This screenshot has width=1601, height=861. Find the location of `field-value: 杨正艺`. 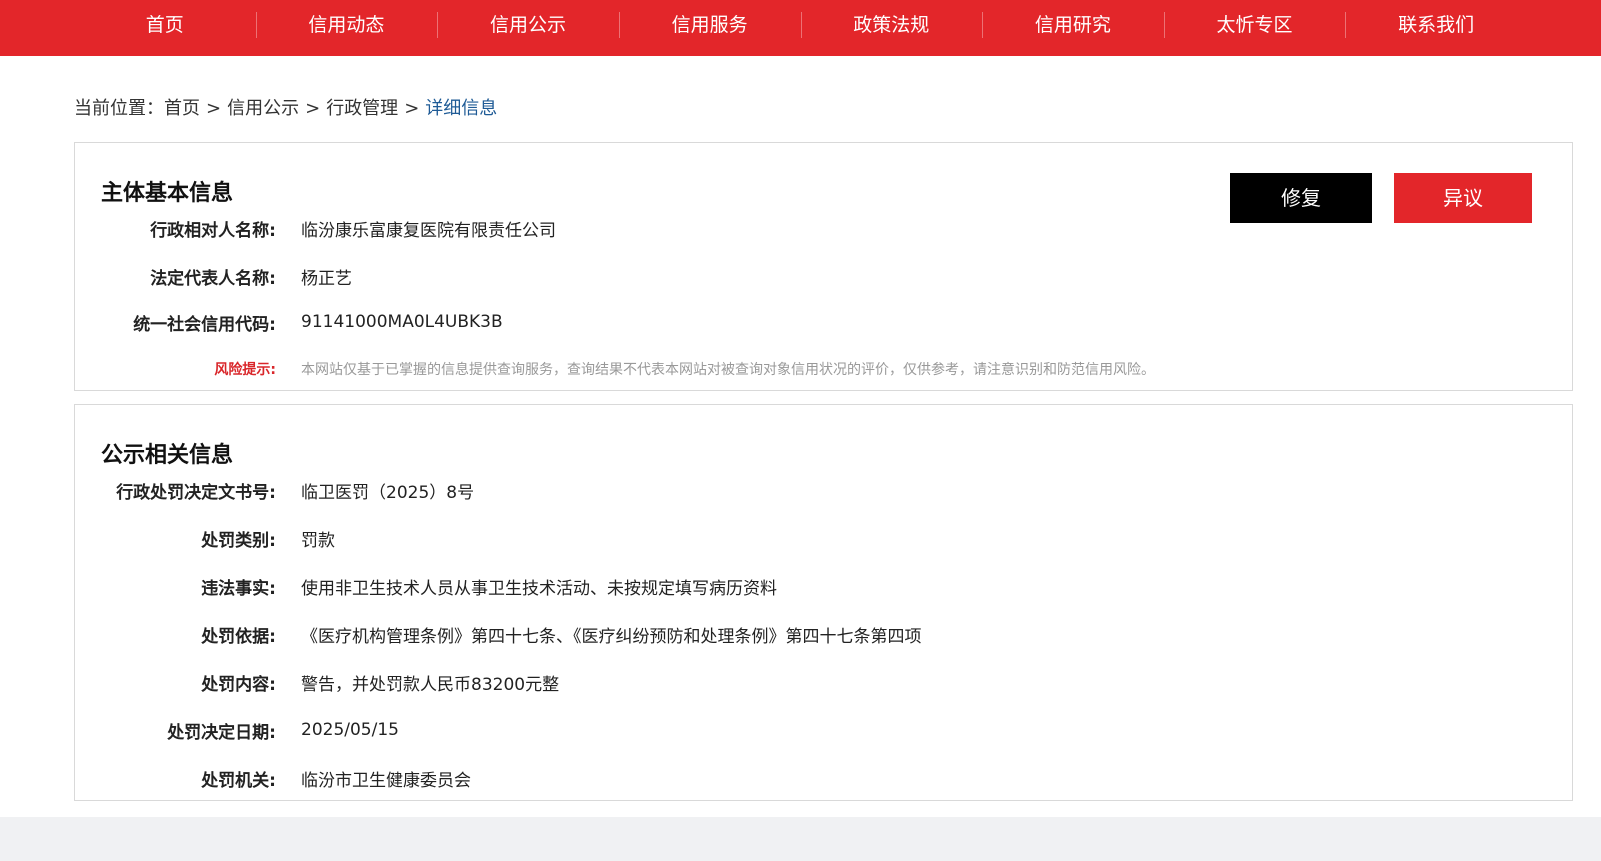

field-value: 杨正艺 is located at coordinates (326, 278).